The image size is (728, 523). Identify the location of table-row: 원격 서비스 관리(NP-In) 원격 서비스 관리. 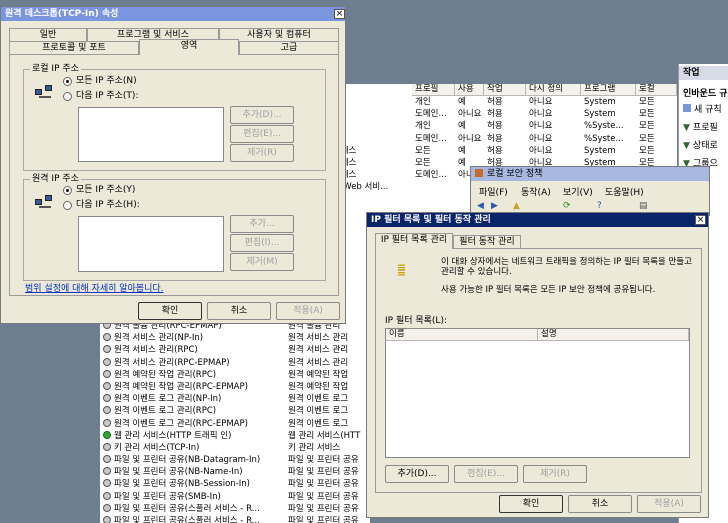
(235, 338).